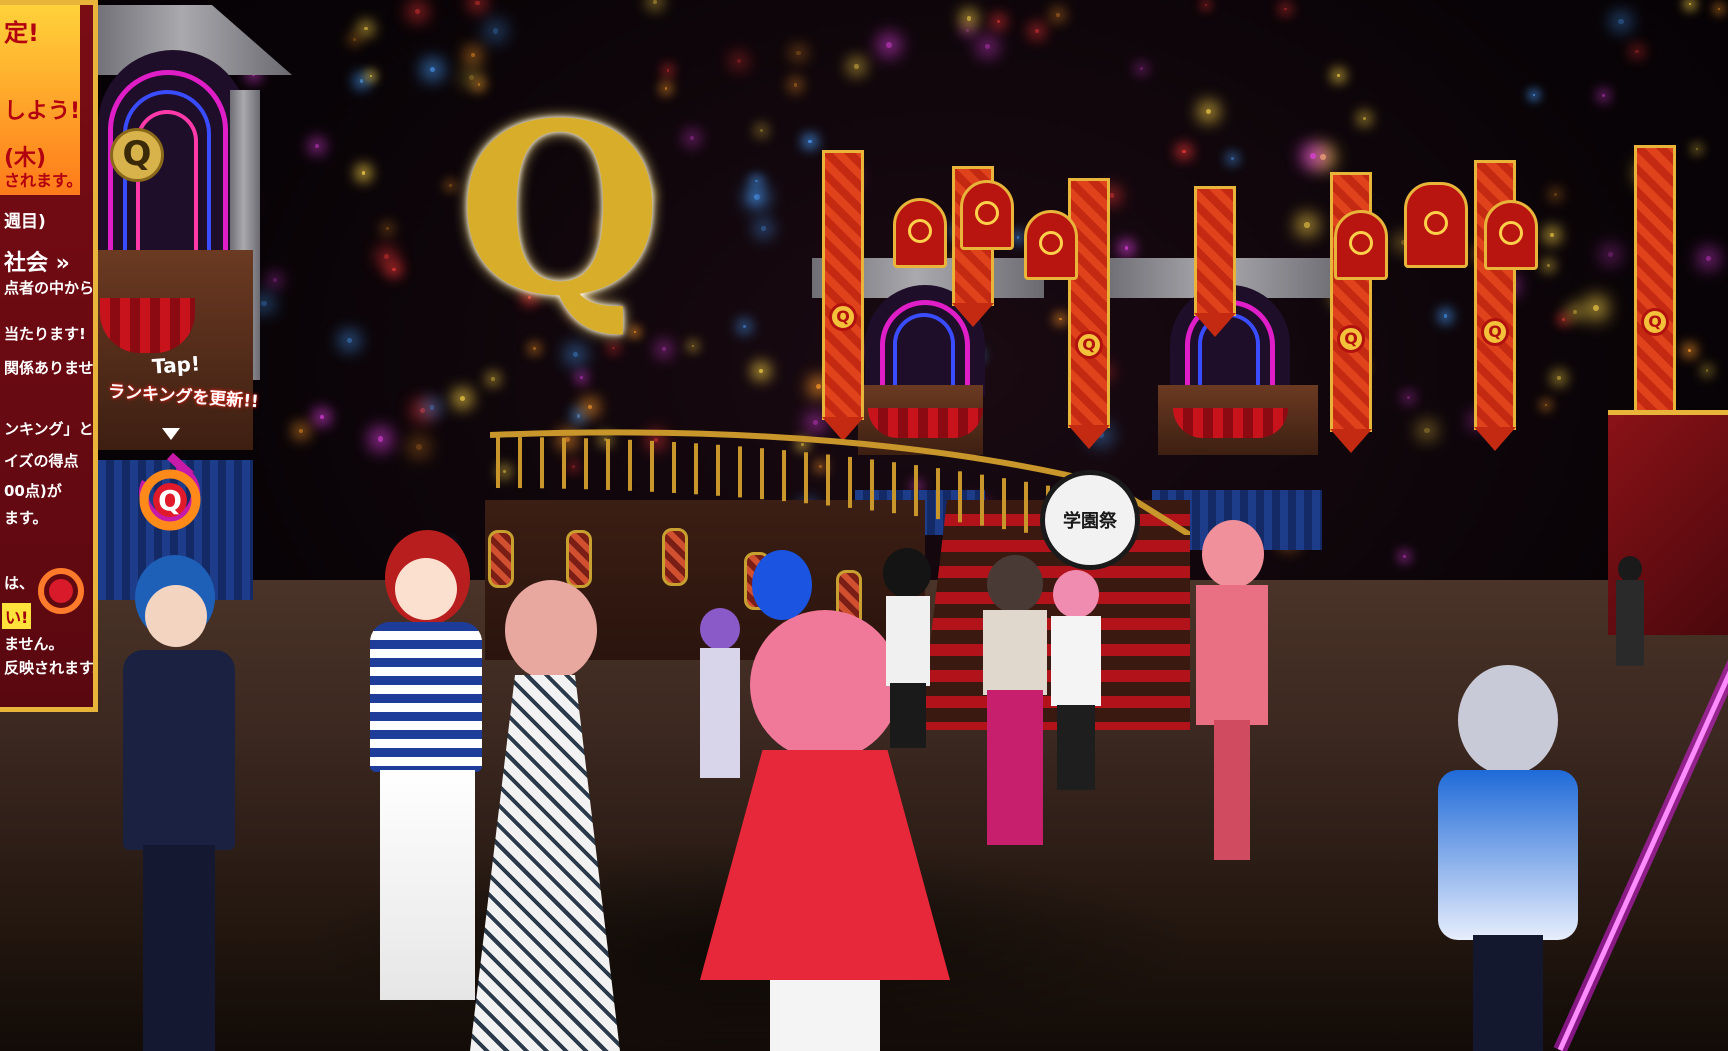 The width and height of the screenshot is (1728, 1051). What do you see at coordinates (545, 815) in the screenshot?
I see `avatar-white-dress` at bounding box center [545, 815].